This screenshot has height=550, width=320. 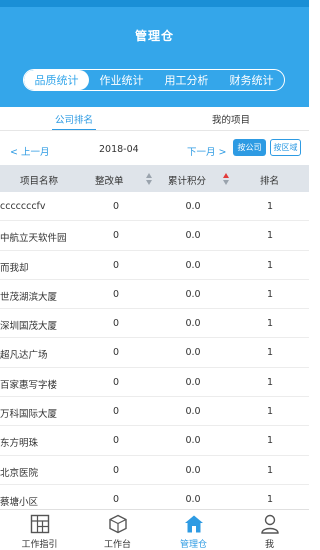 What do you see at coordinates (29, 385) in the screenshot?
I see `project-name-cell: 百家惠写字楼` at bounding box center [29, 385].